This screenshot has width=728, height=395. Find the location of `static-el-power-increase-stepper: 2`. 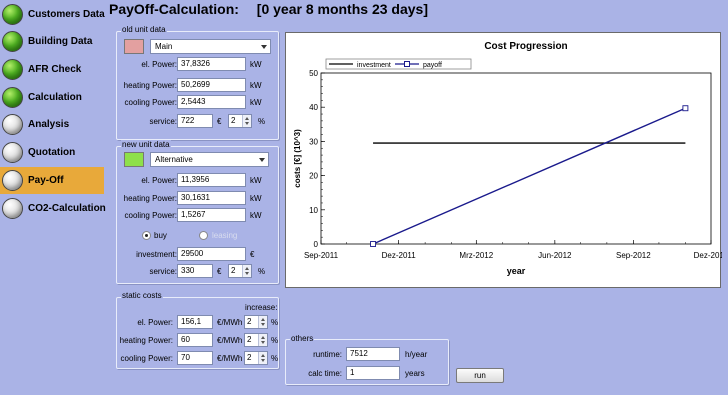

static-el-power-increase-stepper: 2 is located at coordinates (256, 322).